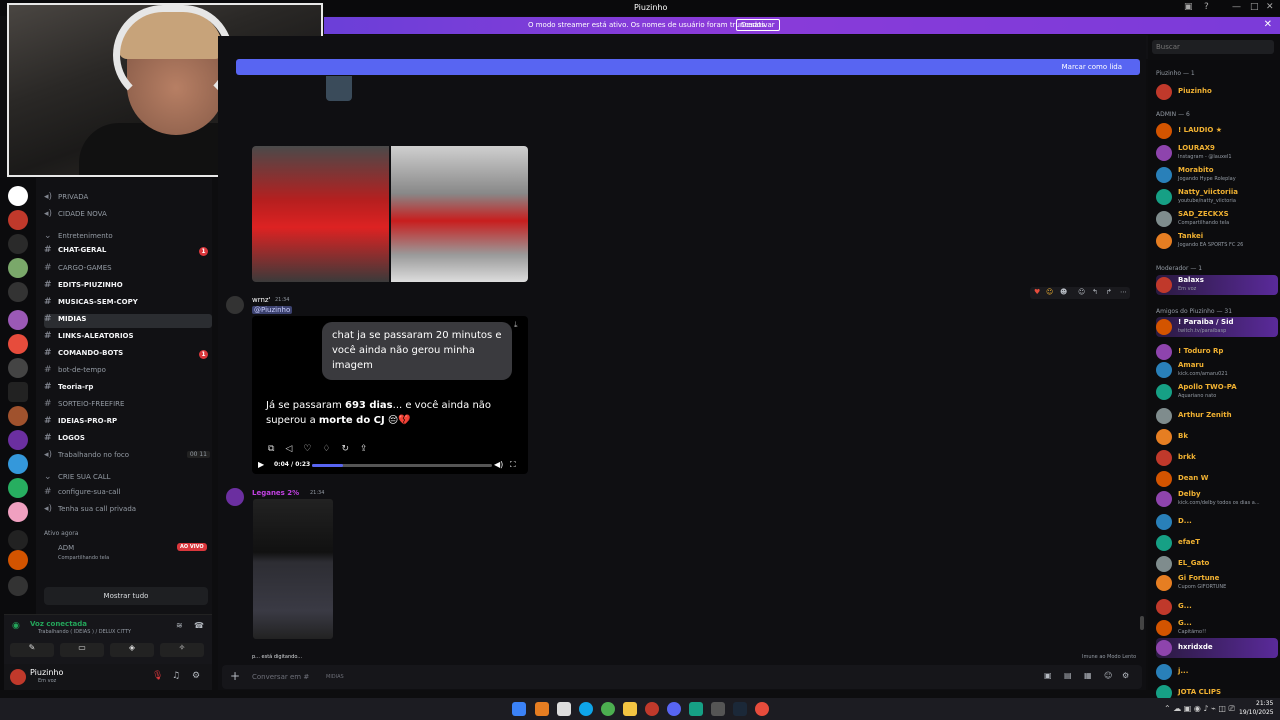  What do you see at coordinates (82, 650) in the screenshot?
I see `screenshare-button: ▭` at bounding box center [82, 650].